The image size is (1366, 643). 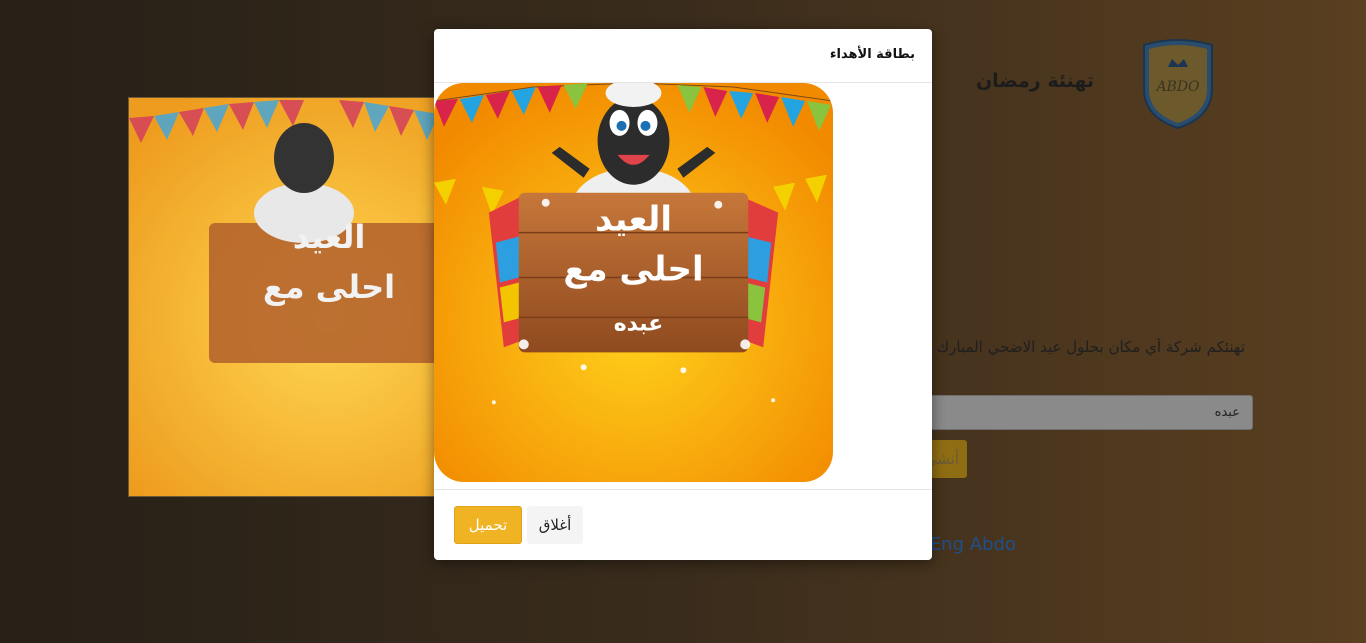 I want to click on card-line1: العيد, so click(x=633, y=219).